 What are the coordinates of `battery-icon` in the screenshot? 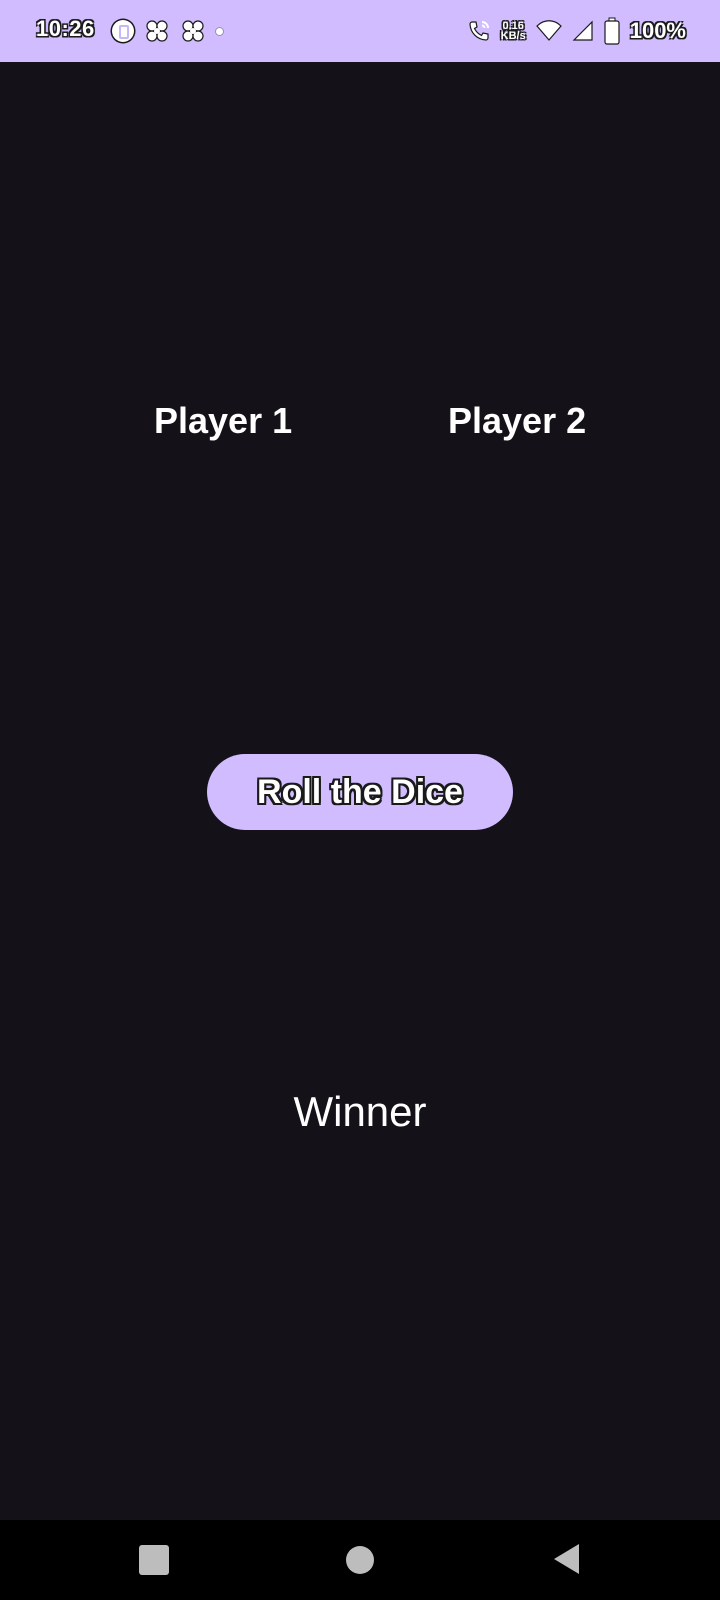 It's located at (612, 31).